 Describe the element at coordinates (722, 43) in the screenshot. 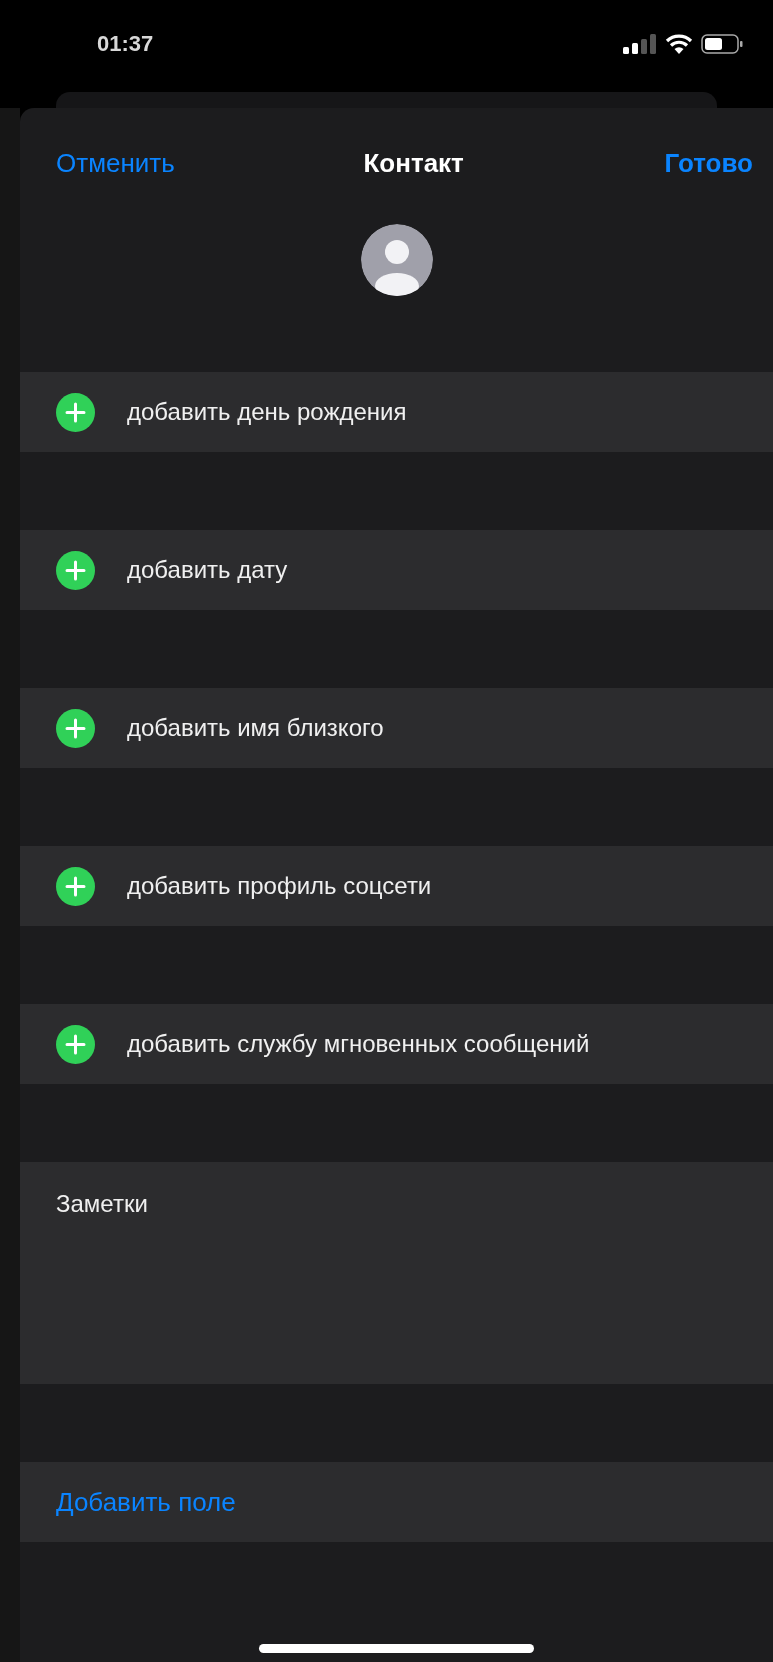

I see `battery-icon` at that location.